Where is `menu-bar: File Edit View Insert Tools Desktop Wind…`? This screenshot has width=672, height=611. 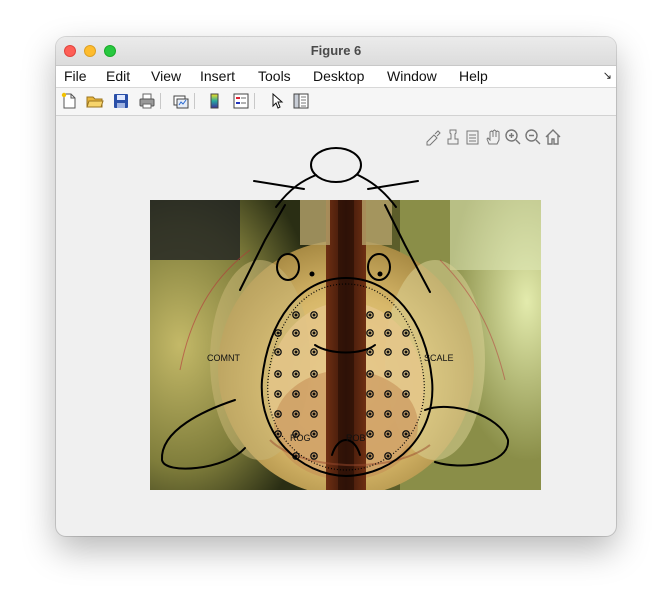
menu-bar: File Edit View Insert Tools Desktop Wind… is located at coordinates (336, 77).